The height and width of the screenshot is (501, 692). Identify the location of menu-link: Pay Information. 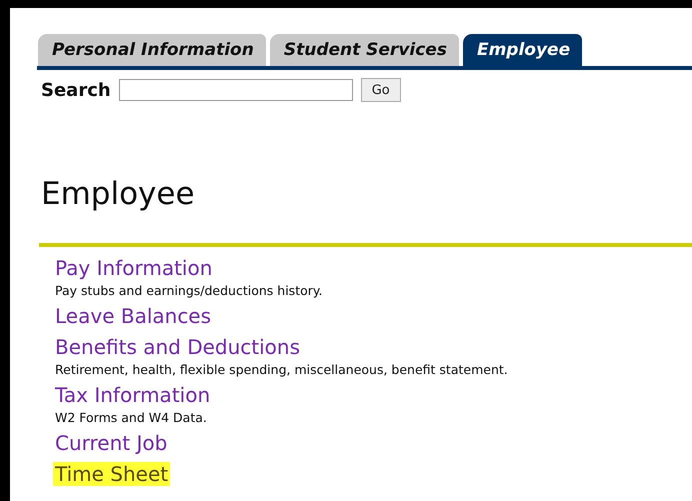
(133, 268).